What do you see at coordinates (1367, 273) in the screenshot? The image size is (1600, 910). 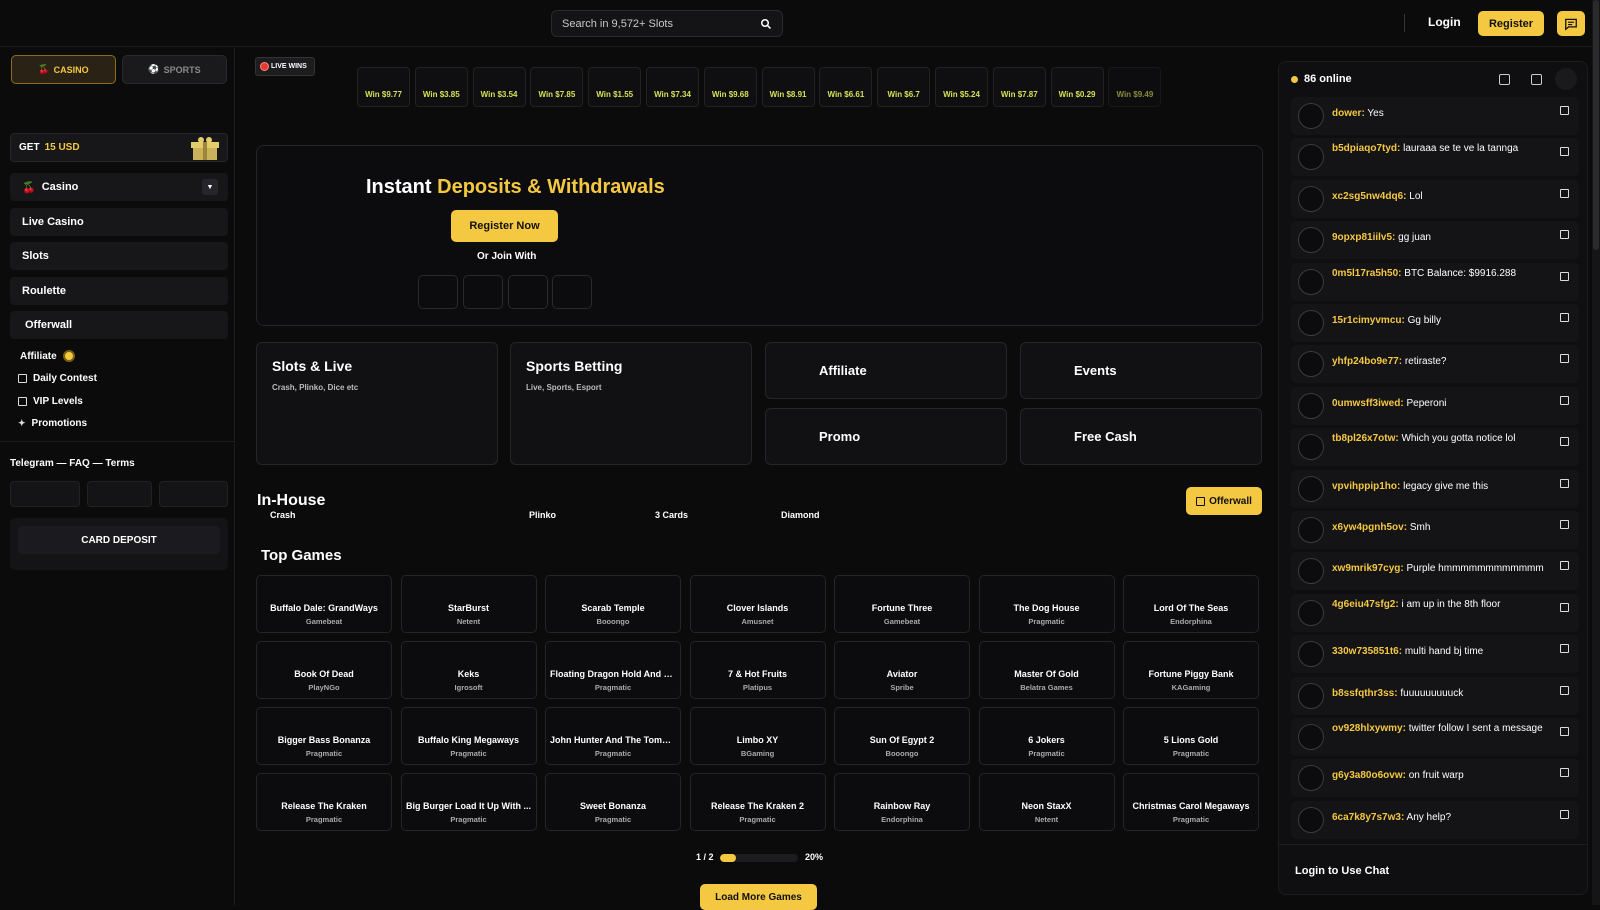 I see `chat-username: 0m5l17ra5h50:` at bounding box center [1367, 273].